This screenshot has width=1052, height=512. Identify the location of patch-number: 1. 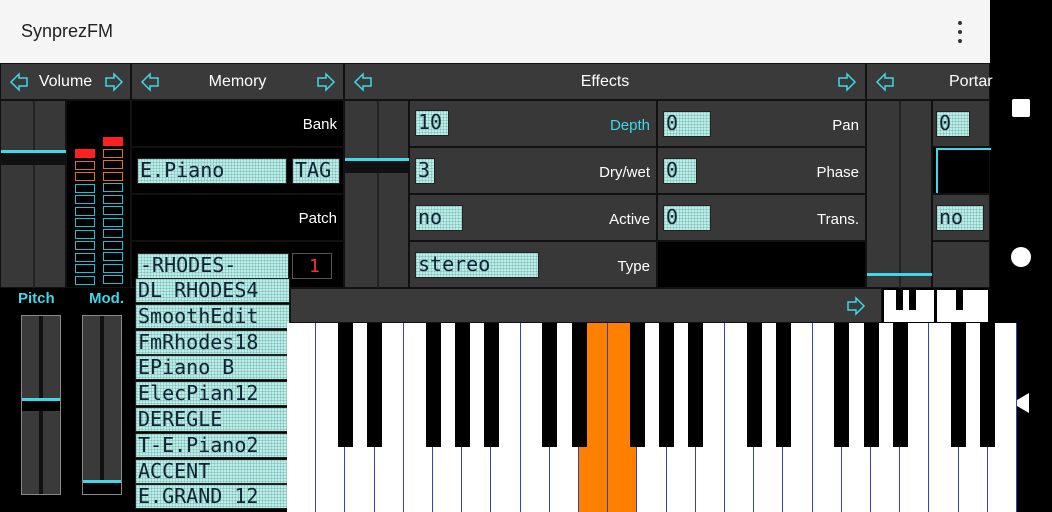
(314, 266).